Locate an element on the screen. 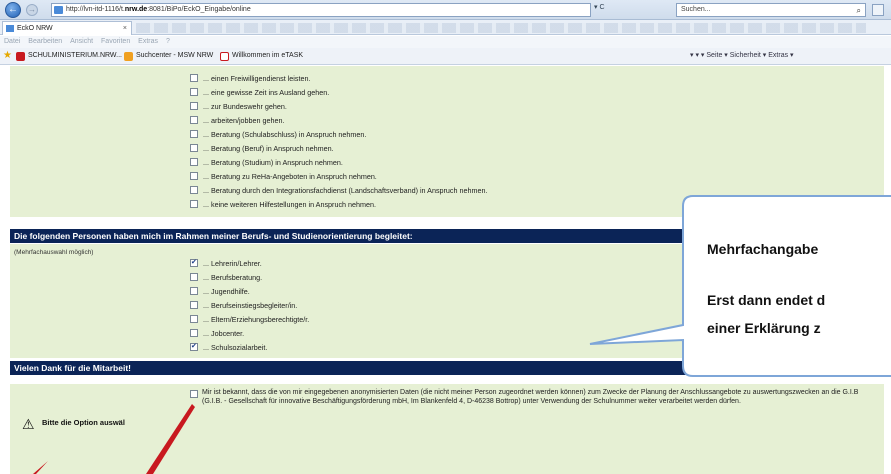 This screenshot has width=891, height=474. option-label: ... Eltern/Erziehungsberechtigte/r. is located at coordinates (256, 319).